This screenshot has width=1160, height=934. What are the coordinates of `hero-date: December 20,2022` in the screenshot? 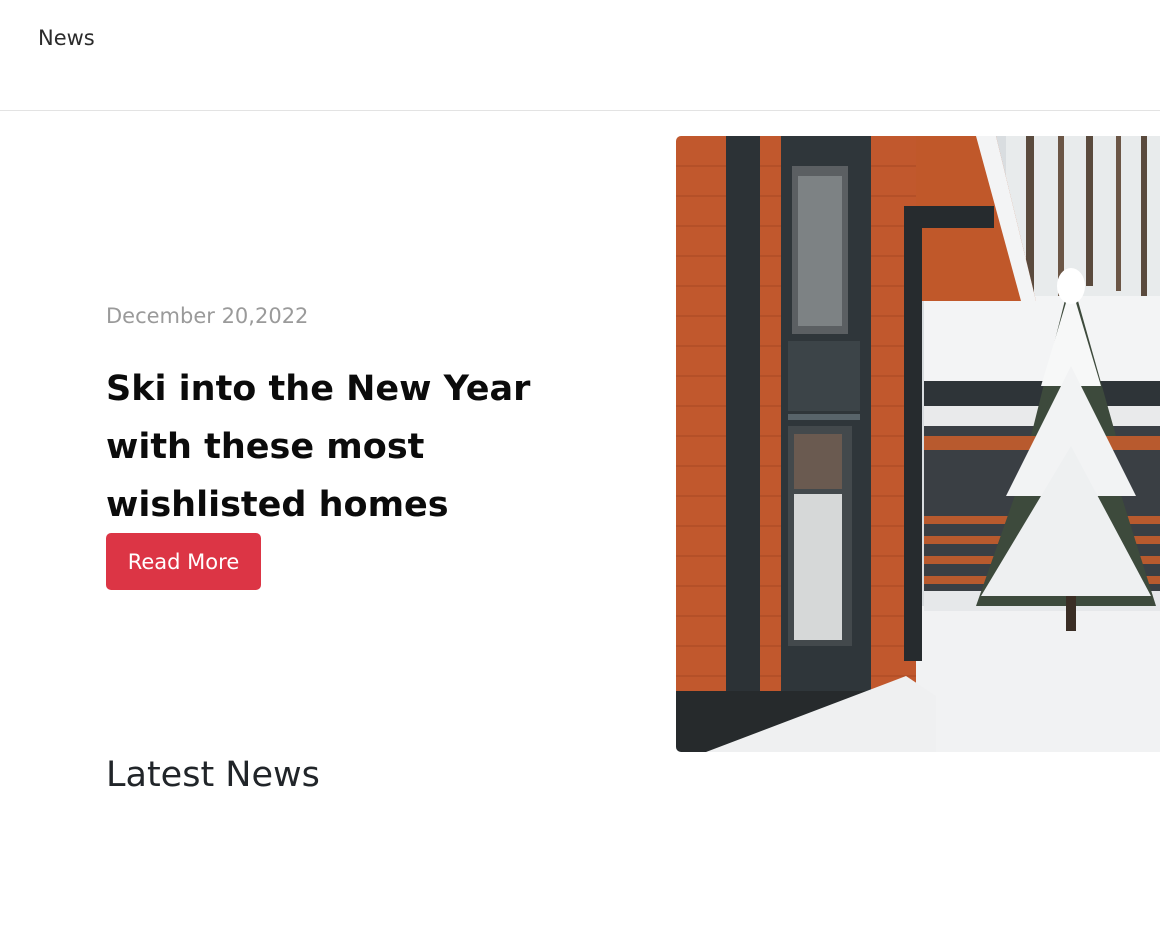 It's located at (207, 316).